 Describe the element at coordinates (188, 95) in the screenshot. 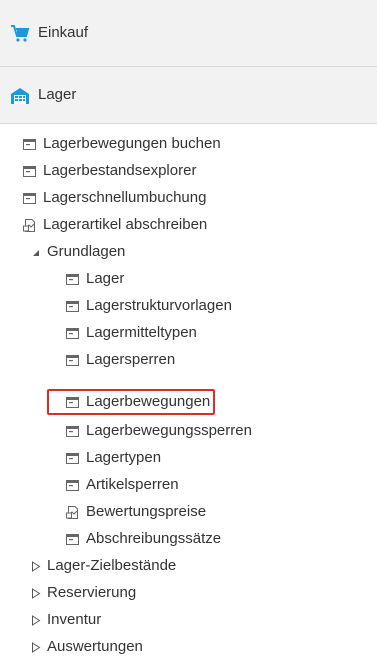

I see `section-lager: Lager` at that location.